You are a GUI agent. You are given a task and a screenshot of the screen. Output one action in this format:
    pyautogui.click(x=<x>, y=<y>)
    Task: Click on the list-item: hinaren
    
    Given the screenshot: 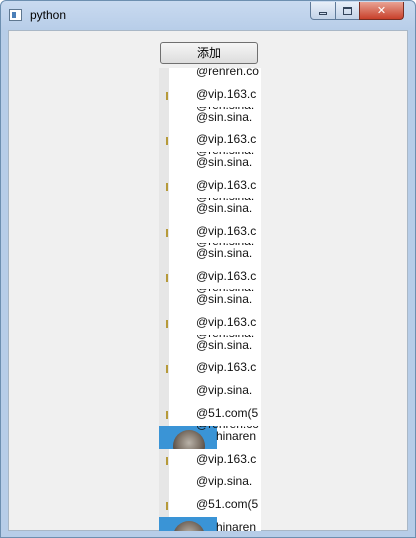 What is the action you would take?
    pyautogui.click(x=210, y=524)
    